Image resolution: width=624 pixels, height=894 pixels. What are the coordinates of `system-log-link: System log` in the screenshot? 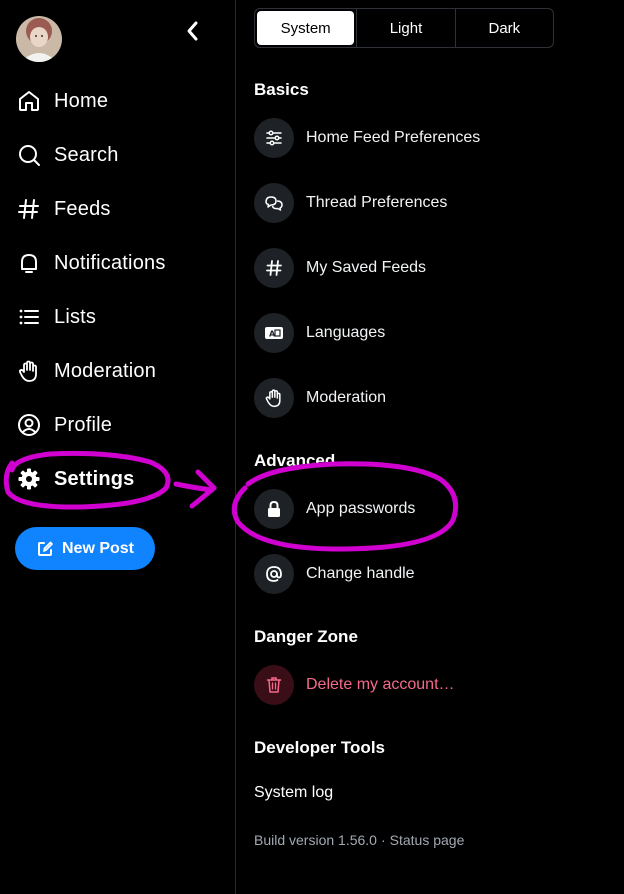 It's located at (293, 793).